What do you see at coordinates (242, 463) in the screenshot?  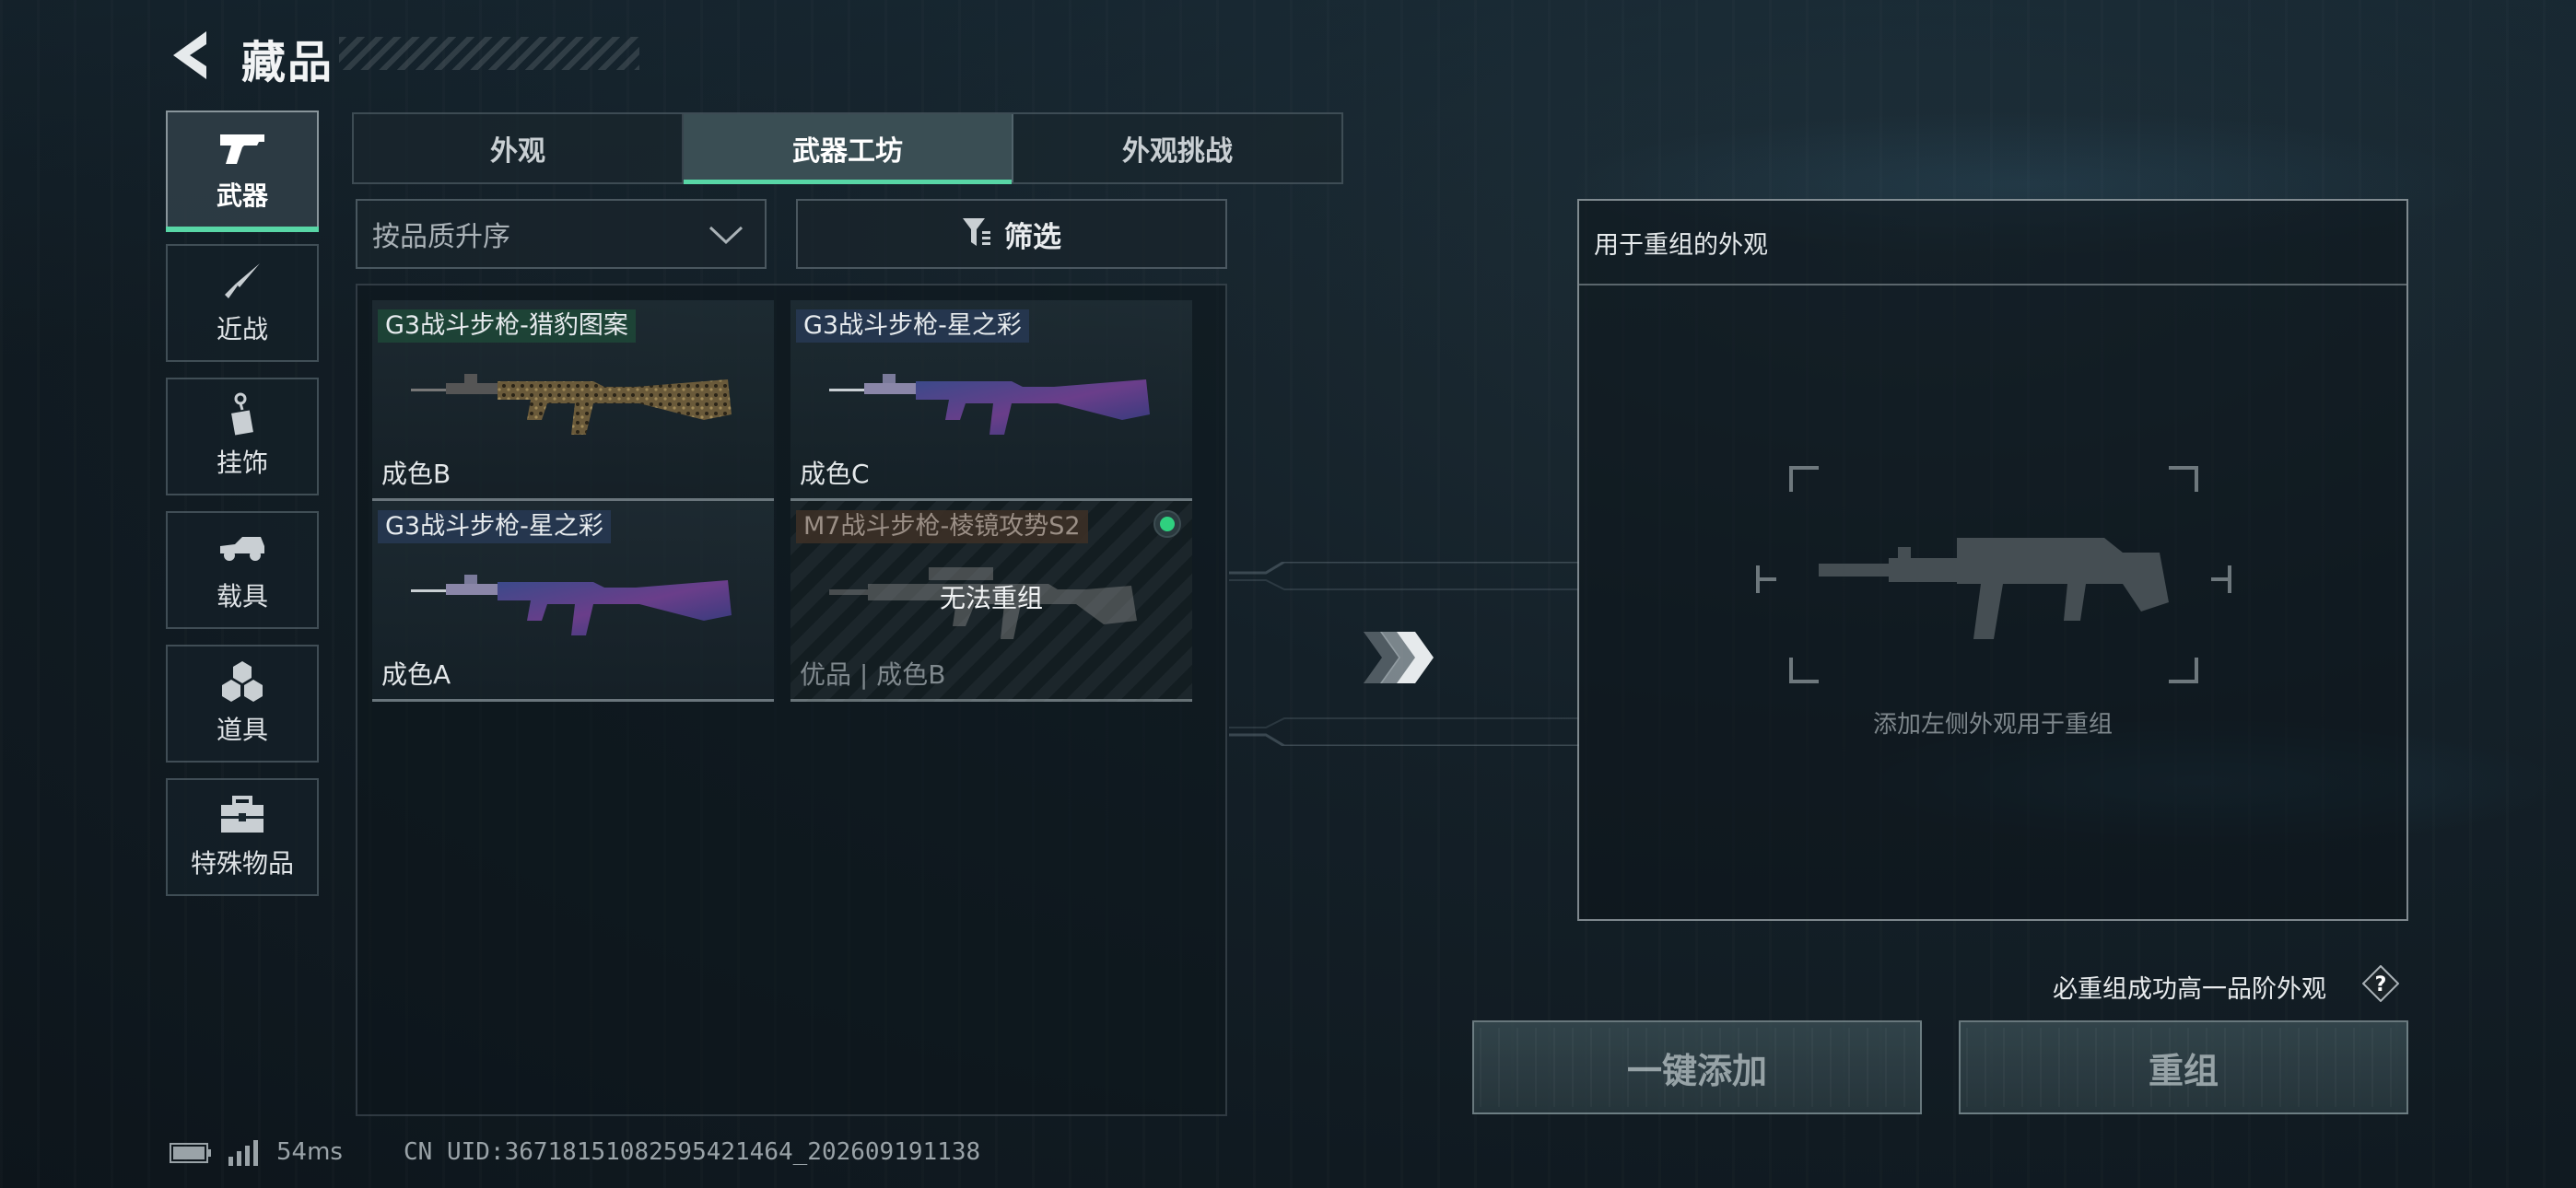 I see `sidebar-item-label: 挂饰` at bounding box center [242, 463].